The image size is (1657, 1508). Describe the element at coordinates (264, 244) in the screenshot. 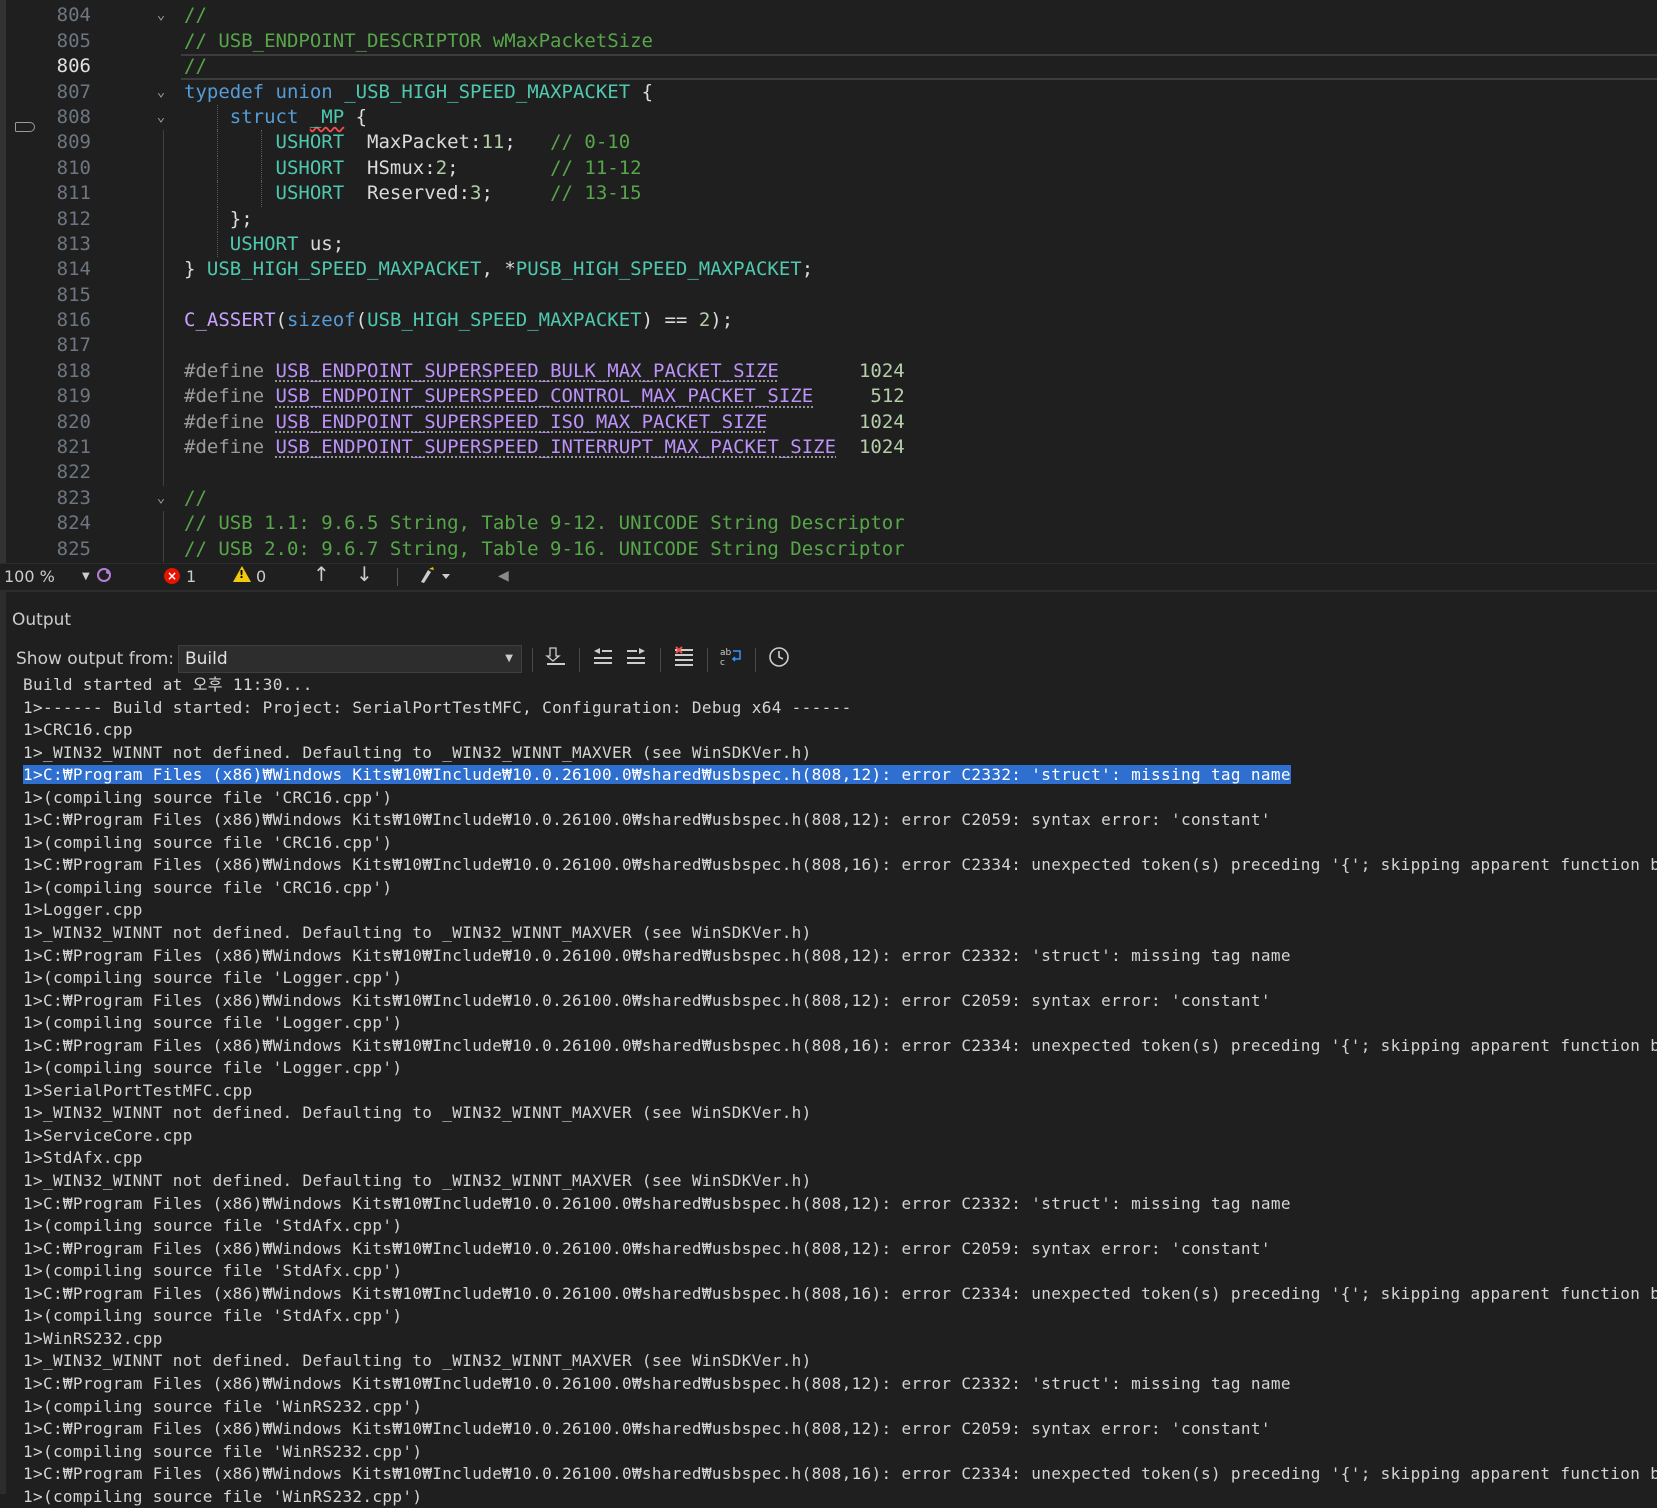

I see `code-text: USHORT us;` at that location.